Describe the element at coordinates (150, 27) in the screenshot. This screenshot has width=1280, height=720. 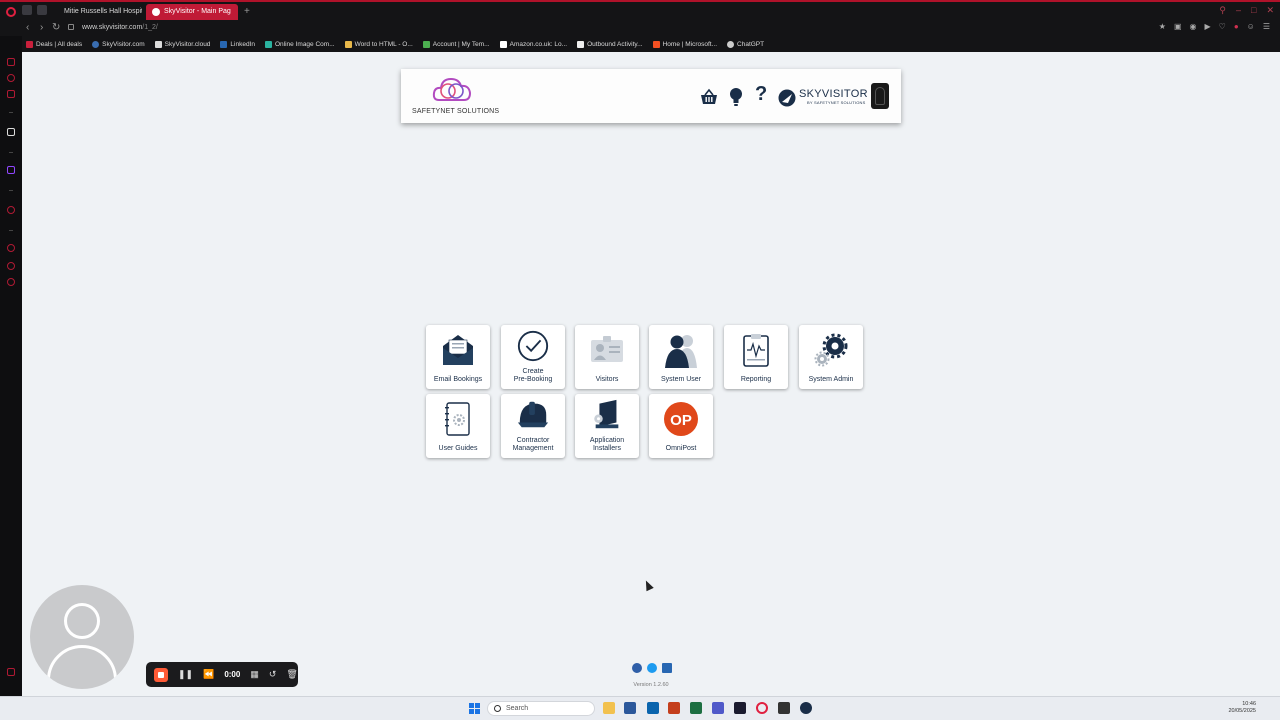
I see `url-path: /1_2/` at that location.